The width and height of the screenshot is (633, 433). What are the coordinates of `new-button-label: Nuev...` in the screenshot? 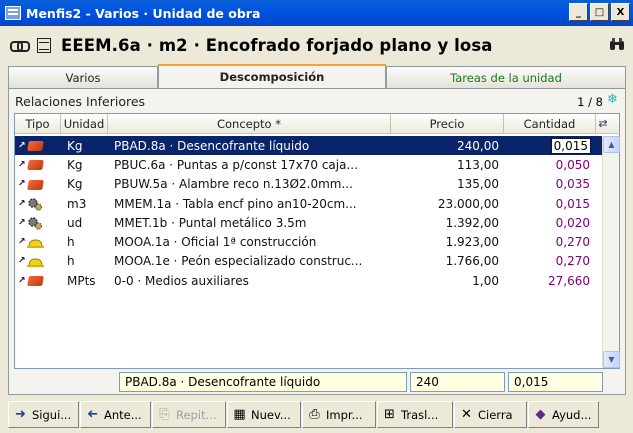 It's located at (271, 414).